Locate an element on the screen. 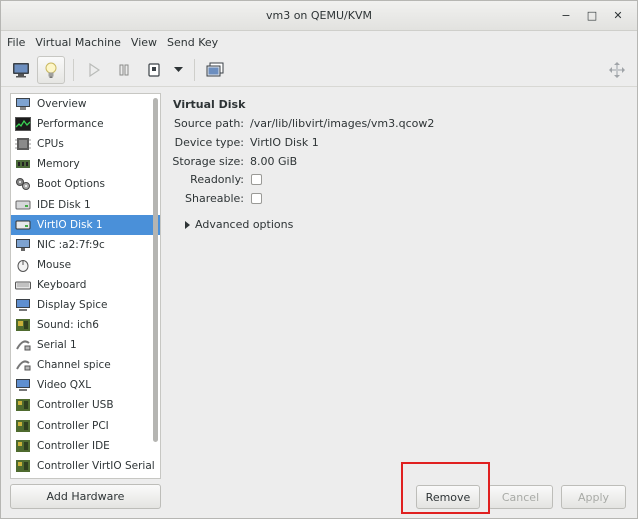 The width and height of the screenshot is (638, 519). readonly-checkbox is located at coordinates (256, 179).